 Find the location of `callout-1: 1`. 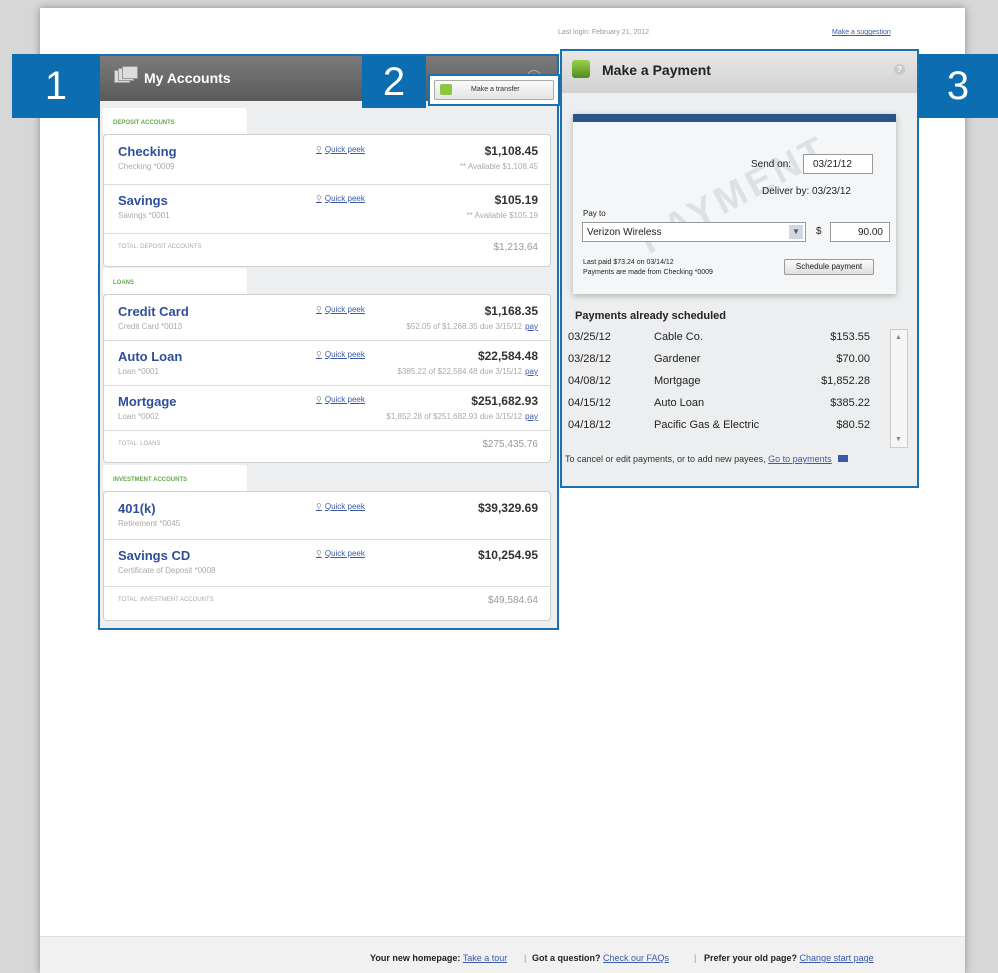

callout-1: 1 is located at coordinates (56, 86).